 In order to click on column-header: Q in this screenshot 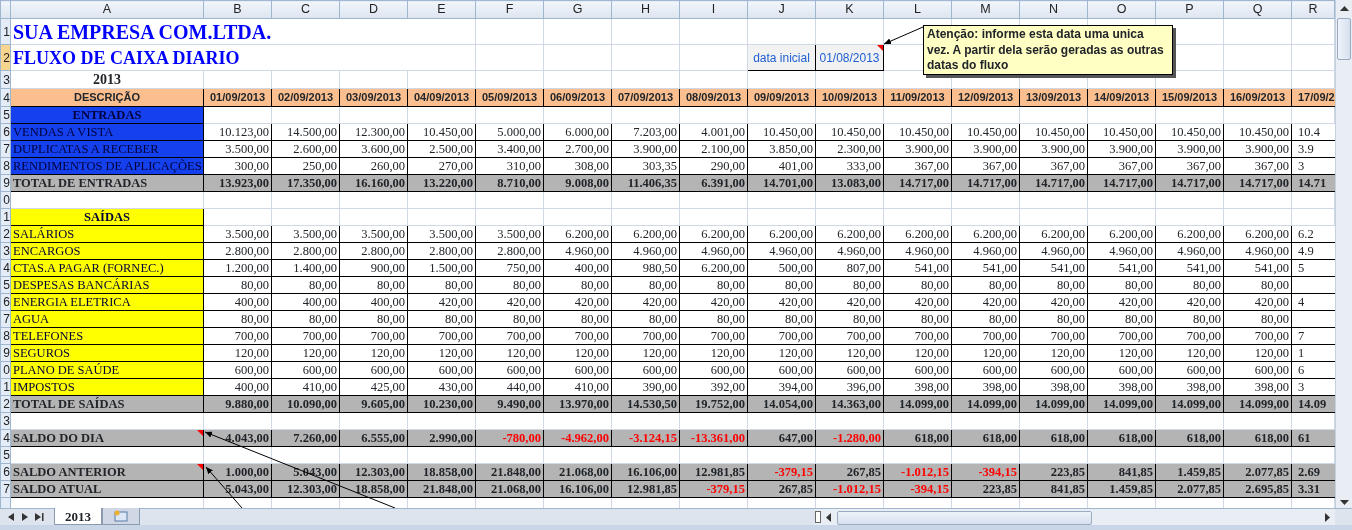, I will do `click(1257, 9)`.